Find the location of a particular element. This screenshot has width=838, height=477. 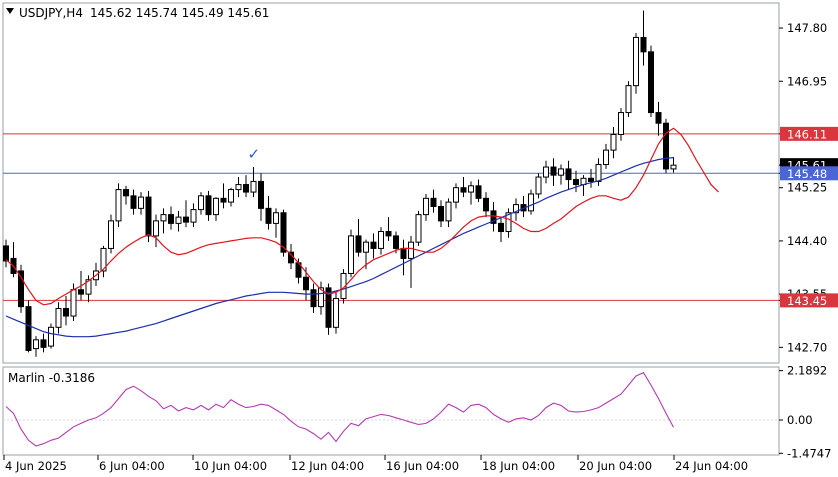

marlin-title: Marlin -0.3186 is located at coordinates (51, 378).